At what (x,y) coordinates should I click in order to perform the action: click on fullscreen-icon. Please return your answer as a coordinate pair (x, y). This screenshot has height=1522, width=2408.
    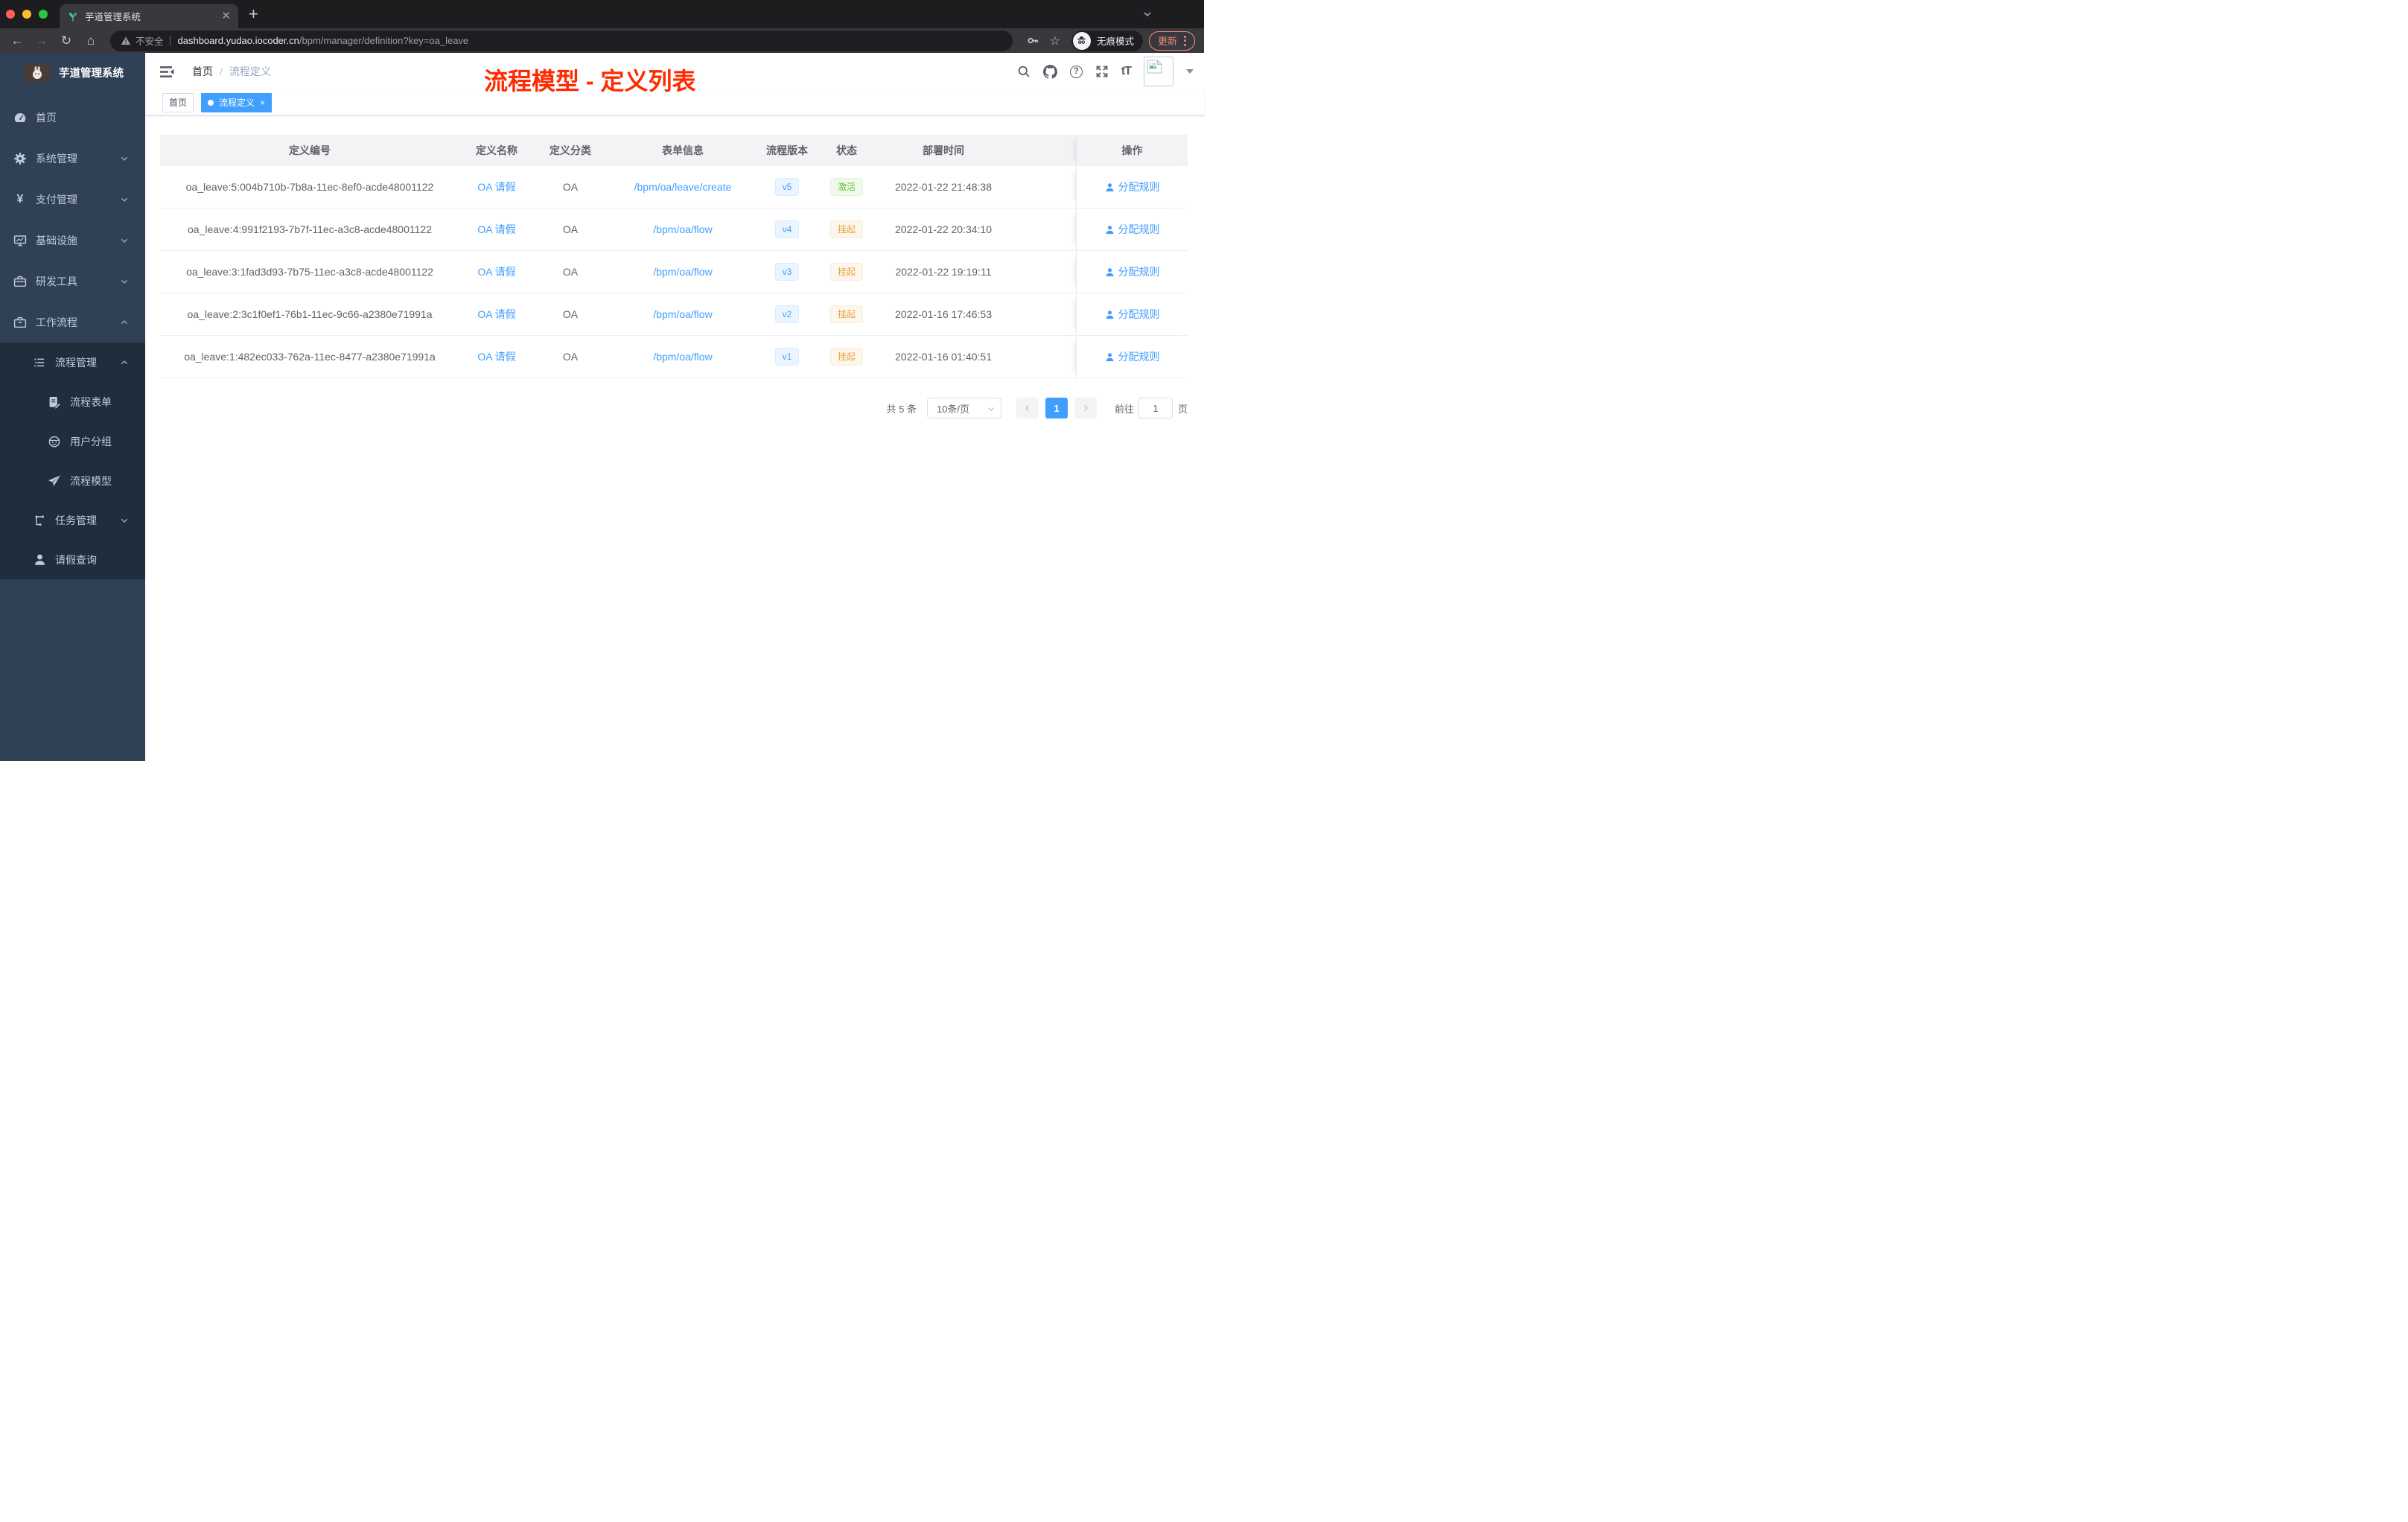
    Looking at the image, I should click on (1102, 71).